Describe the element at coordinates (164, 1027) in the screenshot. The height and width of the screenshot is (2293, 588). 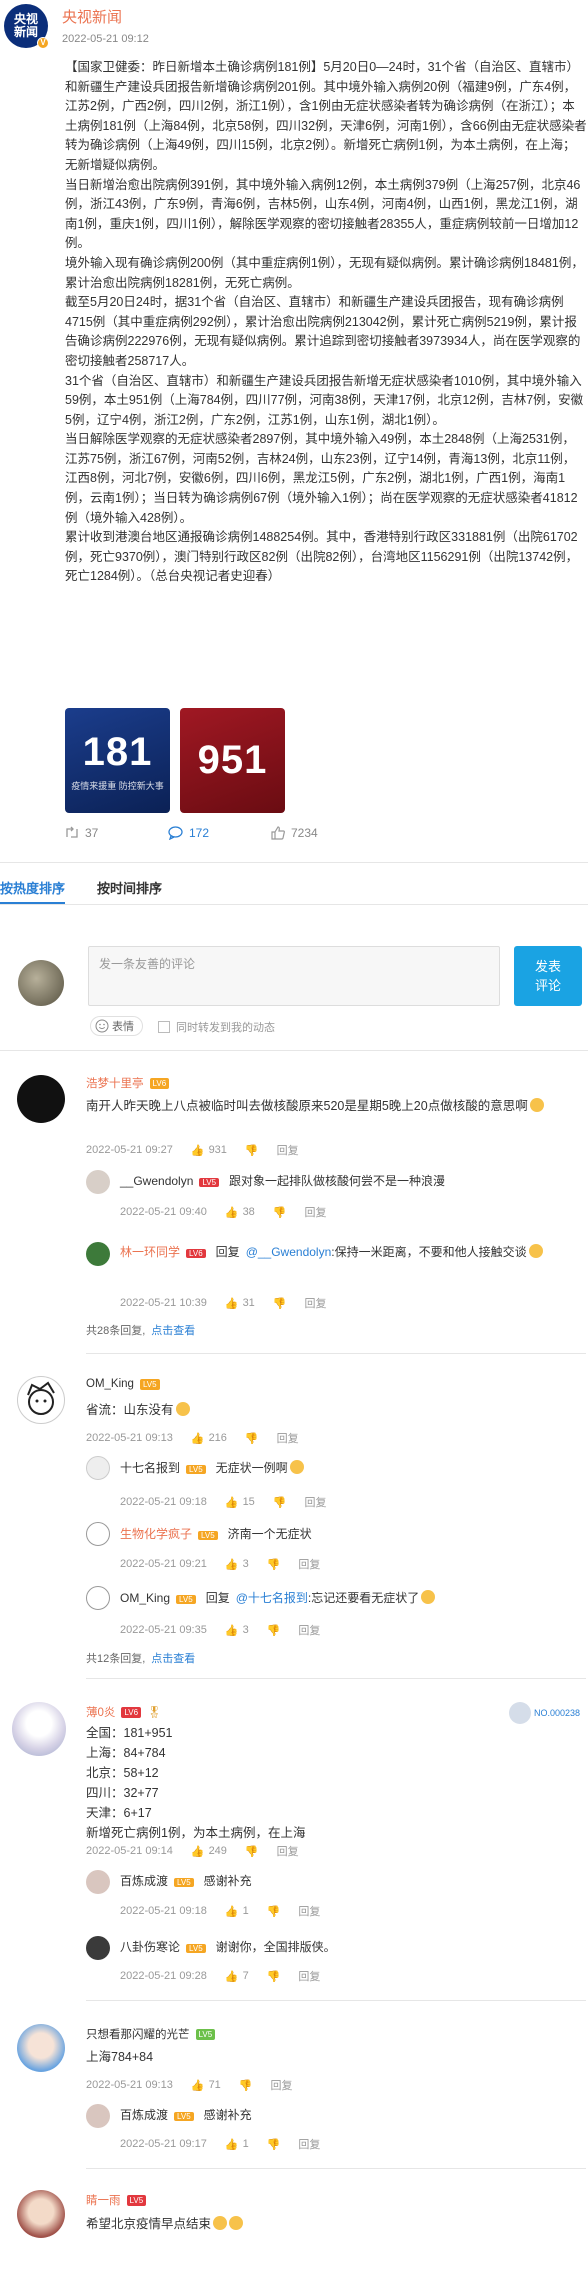
I see `checkbox-box` at that location.